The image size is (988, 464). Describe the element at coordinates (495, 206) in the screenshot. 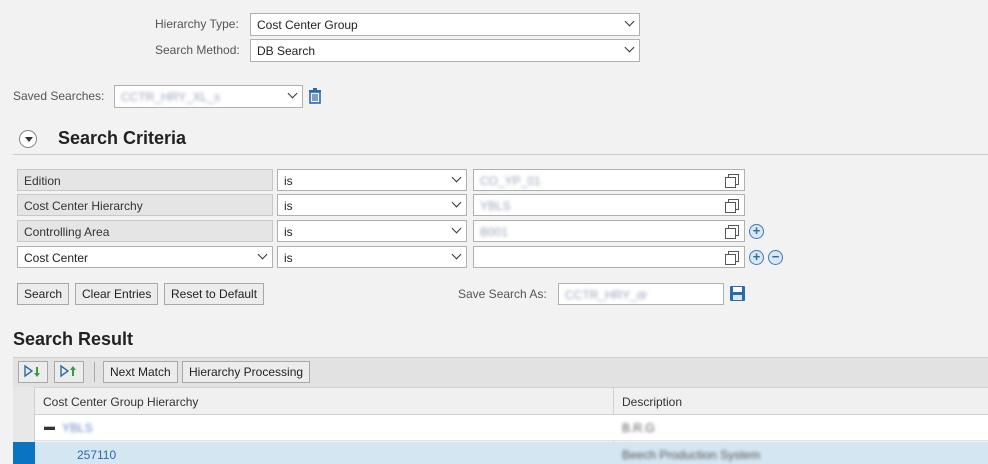

I see `criteria-value: YBLS` at that location.